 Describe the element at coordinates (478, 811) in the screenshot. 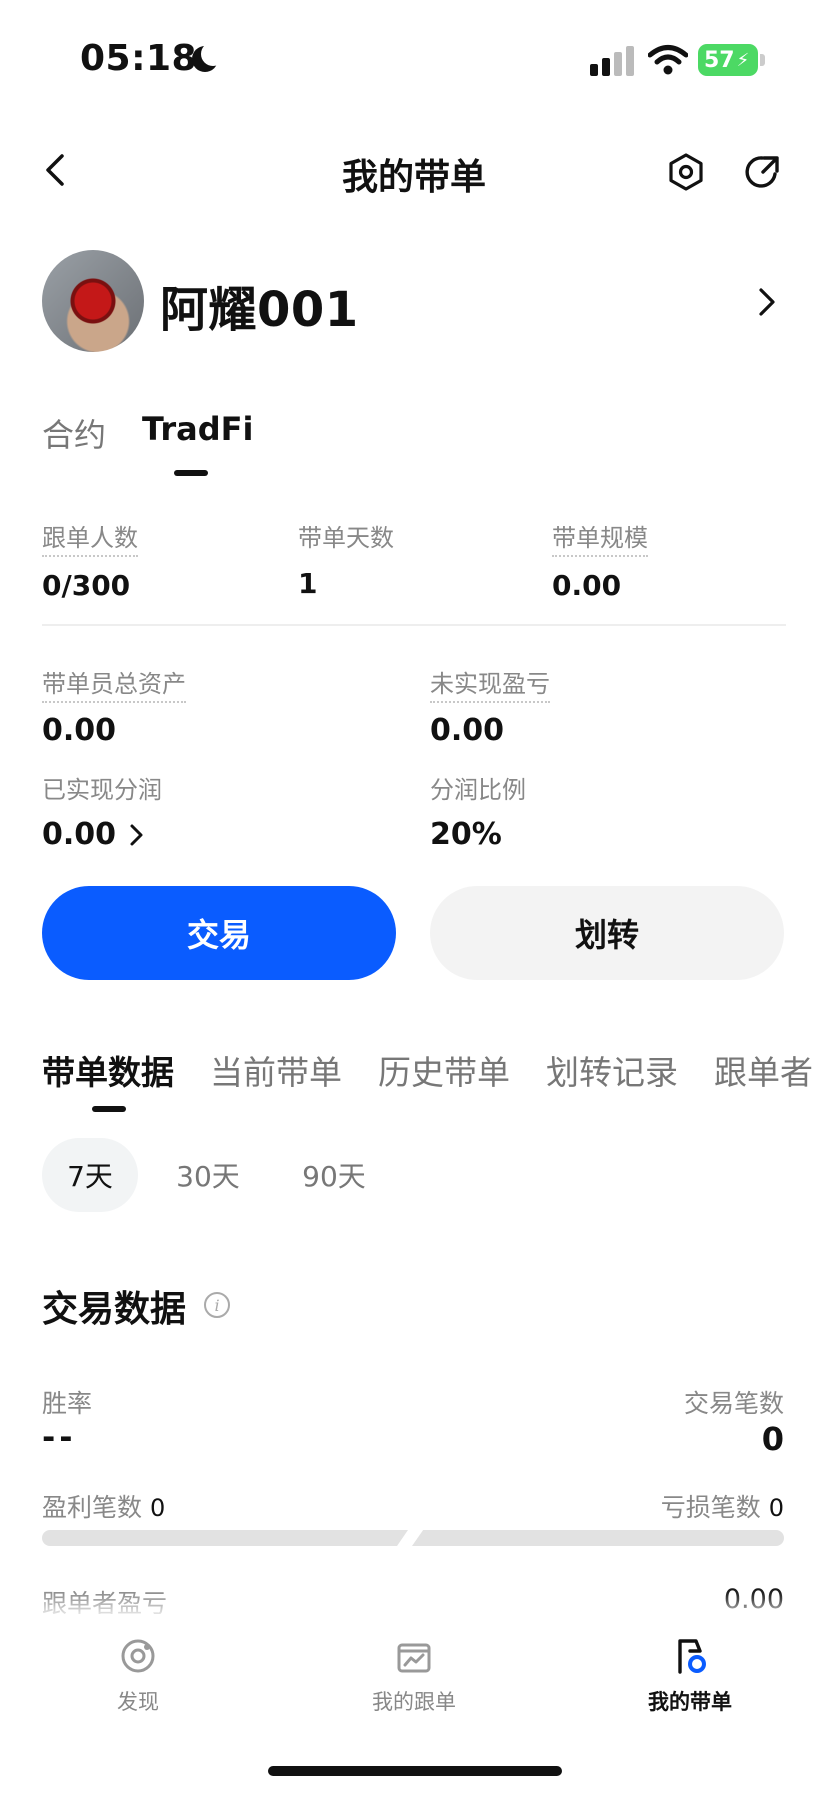

I see `stat-profit-share-ratio: 分润比例 20%` at that location.